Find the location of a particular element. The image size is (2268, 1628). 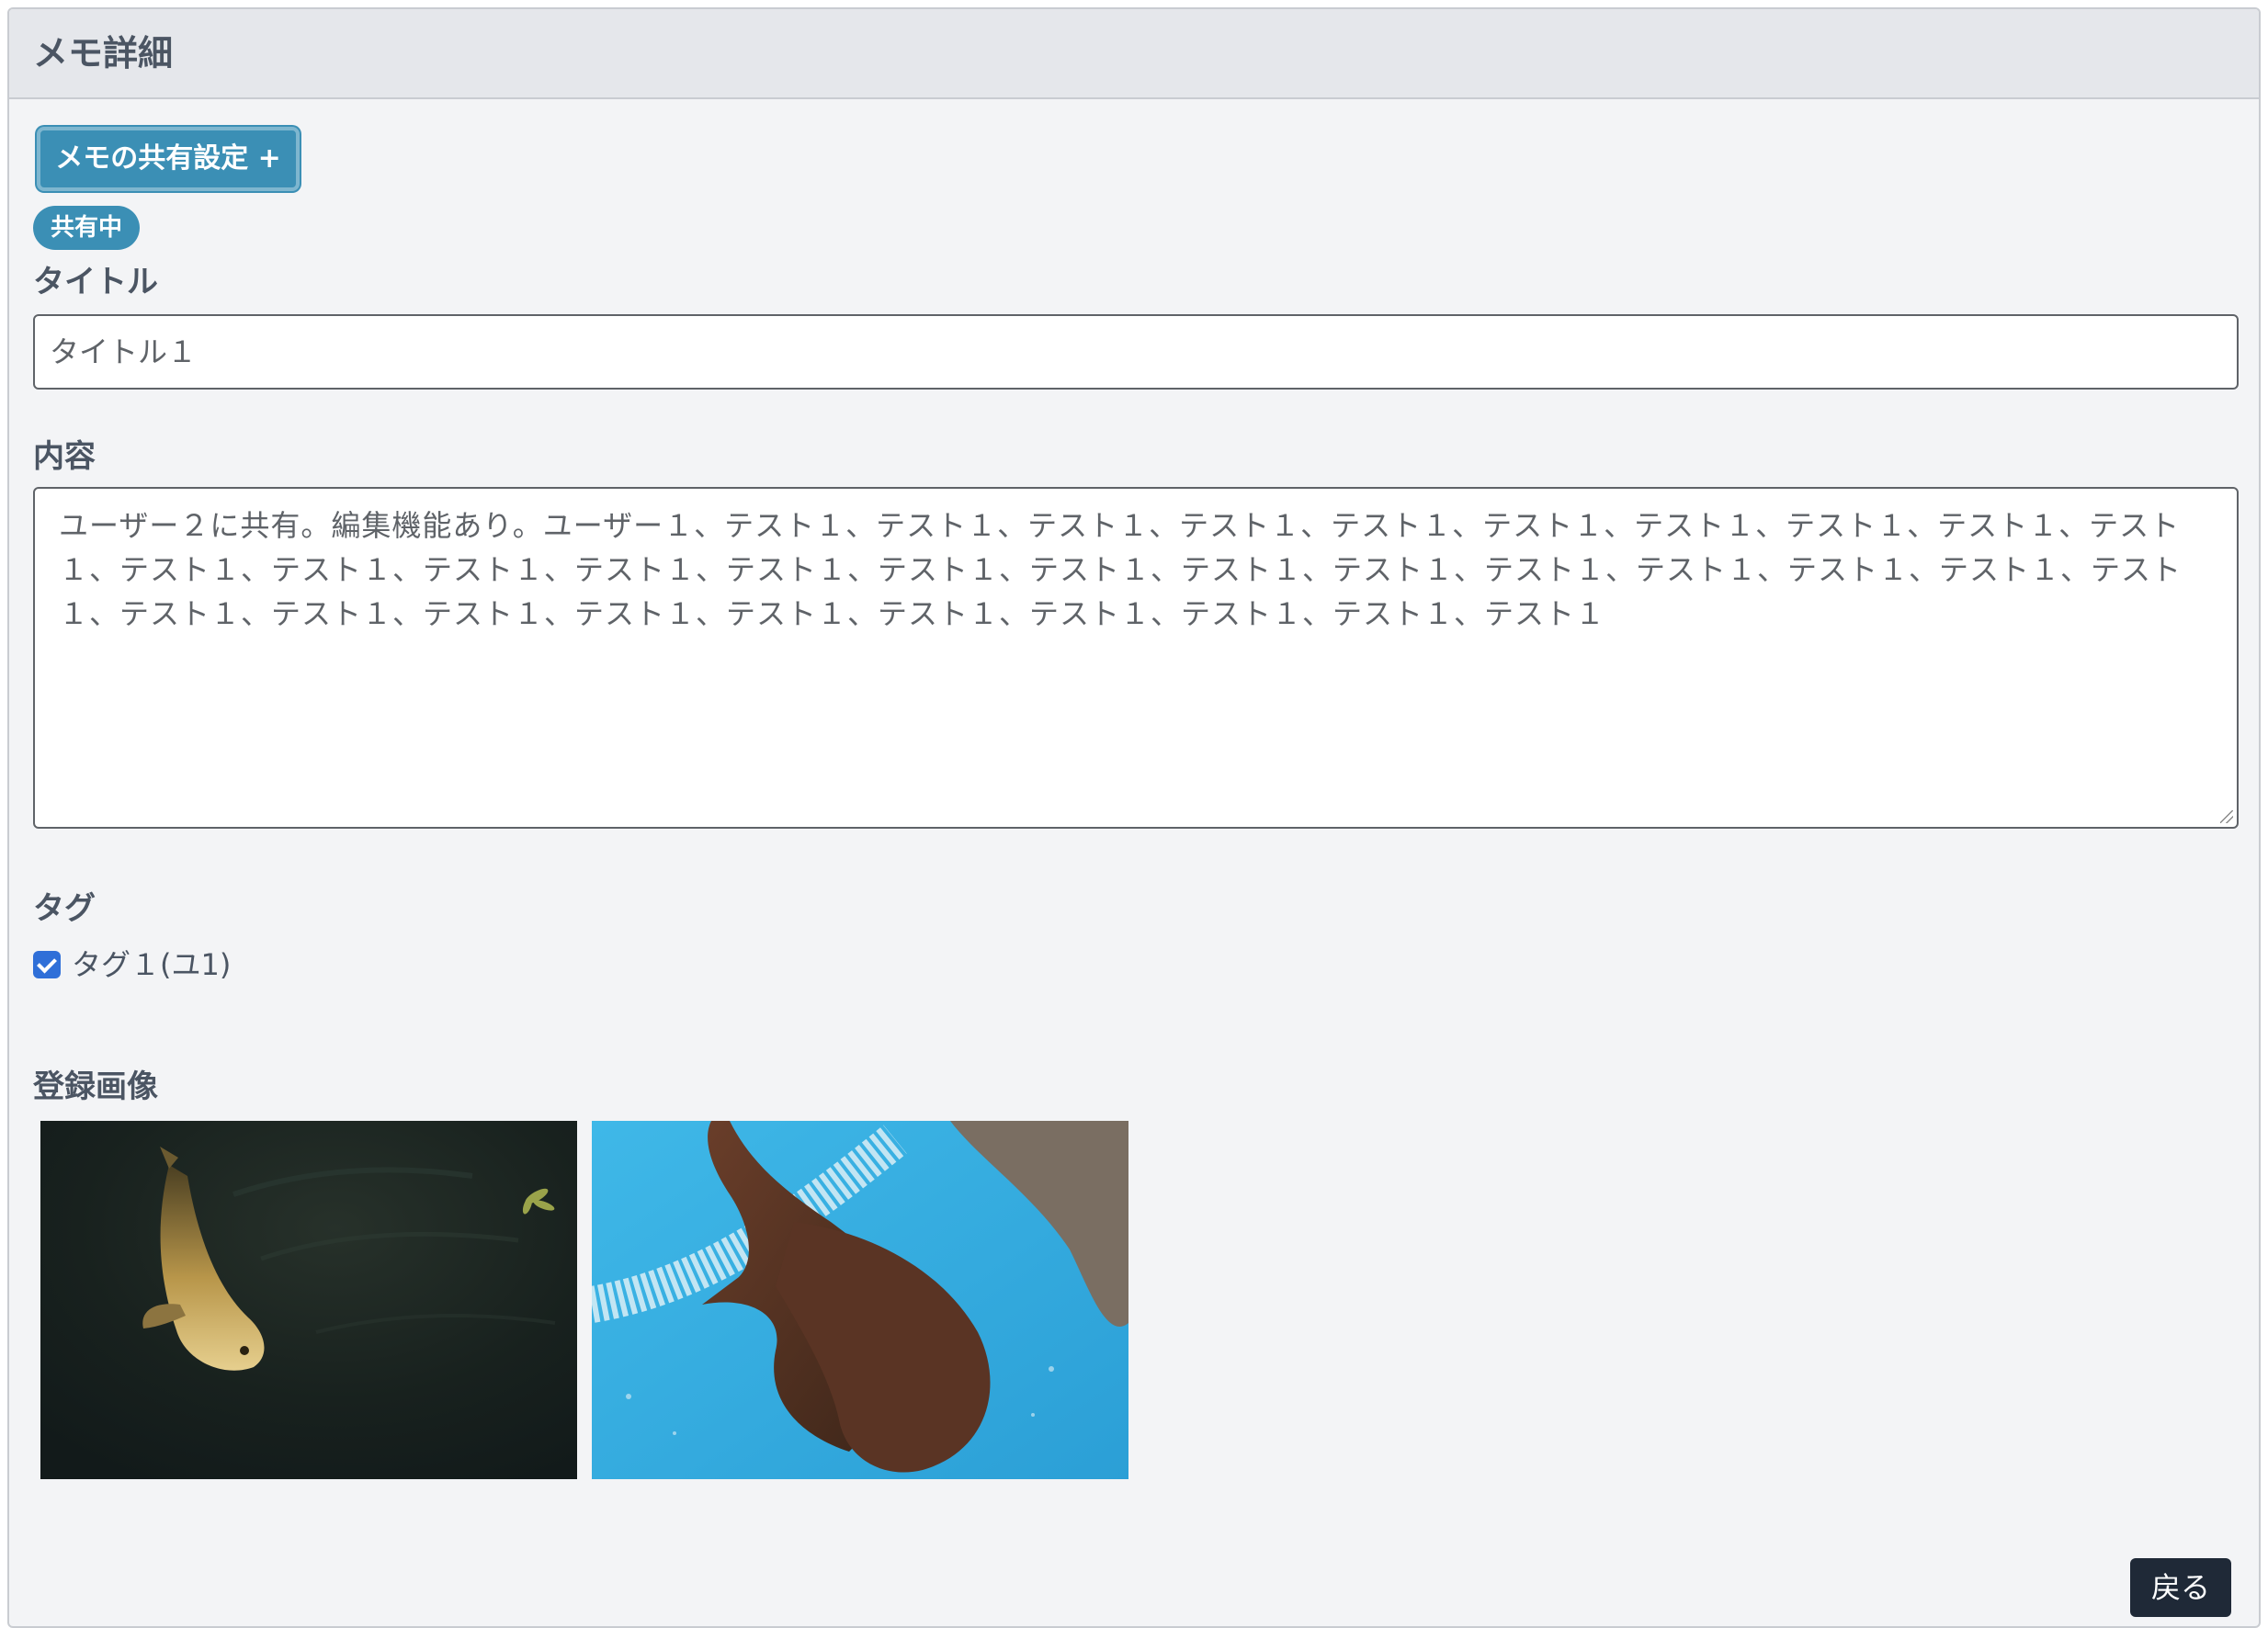

share-settings-button: メモの共有設定 + is located at coordinates (169, 159).